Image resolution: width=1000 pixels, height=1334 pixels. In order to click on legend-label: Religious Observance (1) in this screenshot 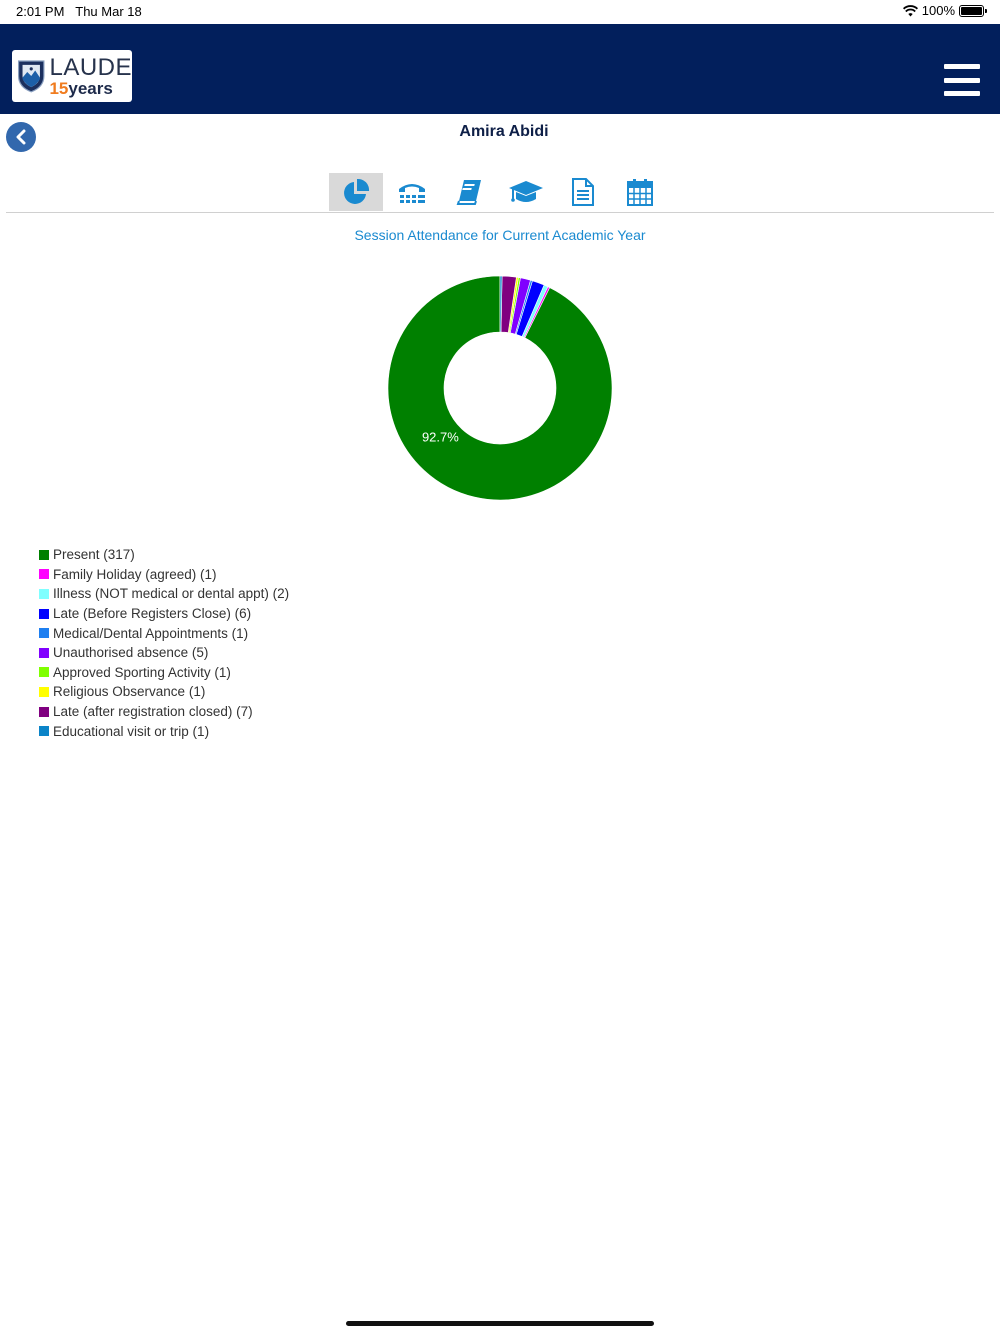, I will do `click(129, 692)`.